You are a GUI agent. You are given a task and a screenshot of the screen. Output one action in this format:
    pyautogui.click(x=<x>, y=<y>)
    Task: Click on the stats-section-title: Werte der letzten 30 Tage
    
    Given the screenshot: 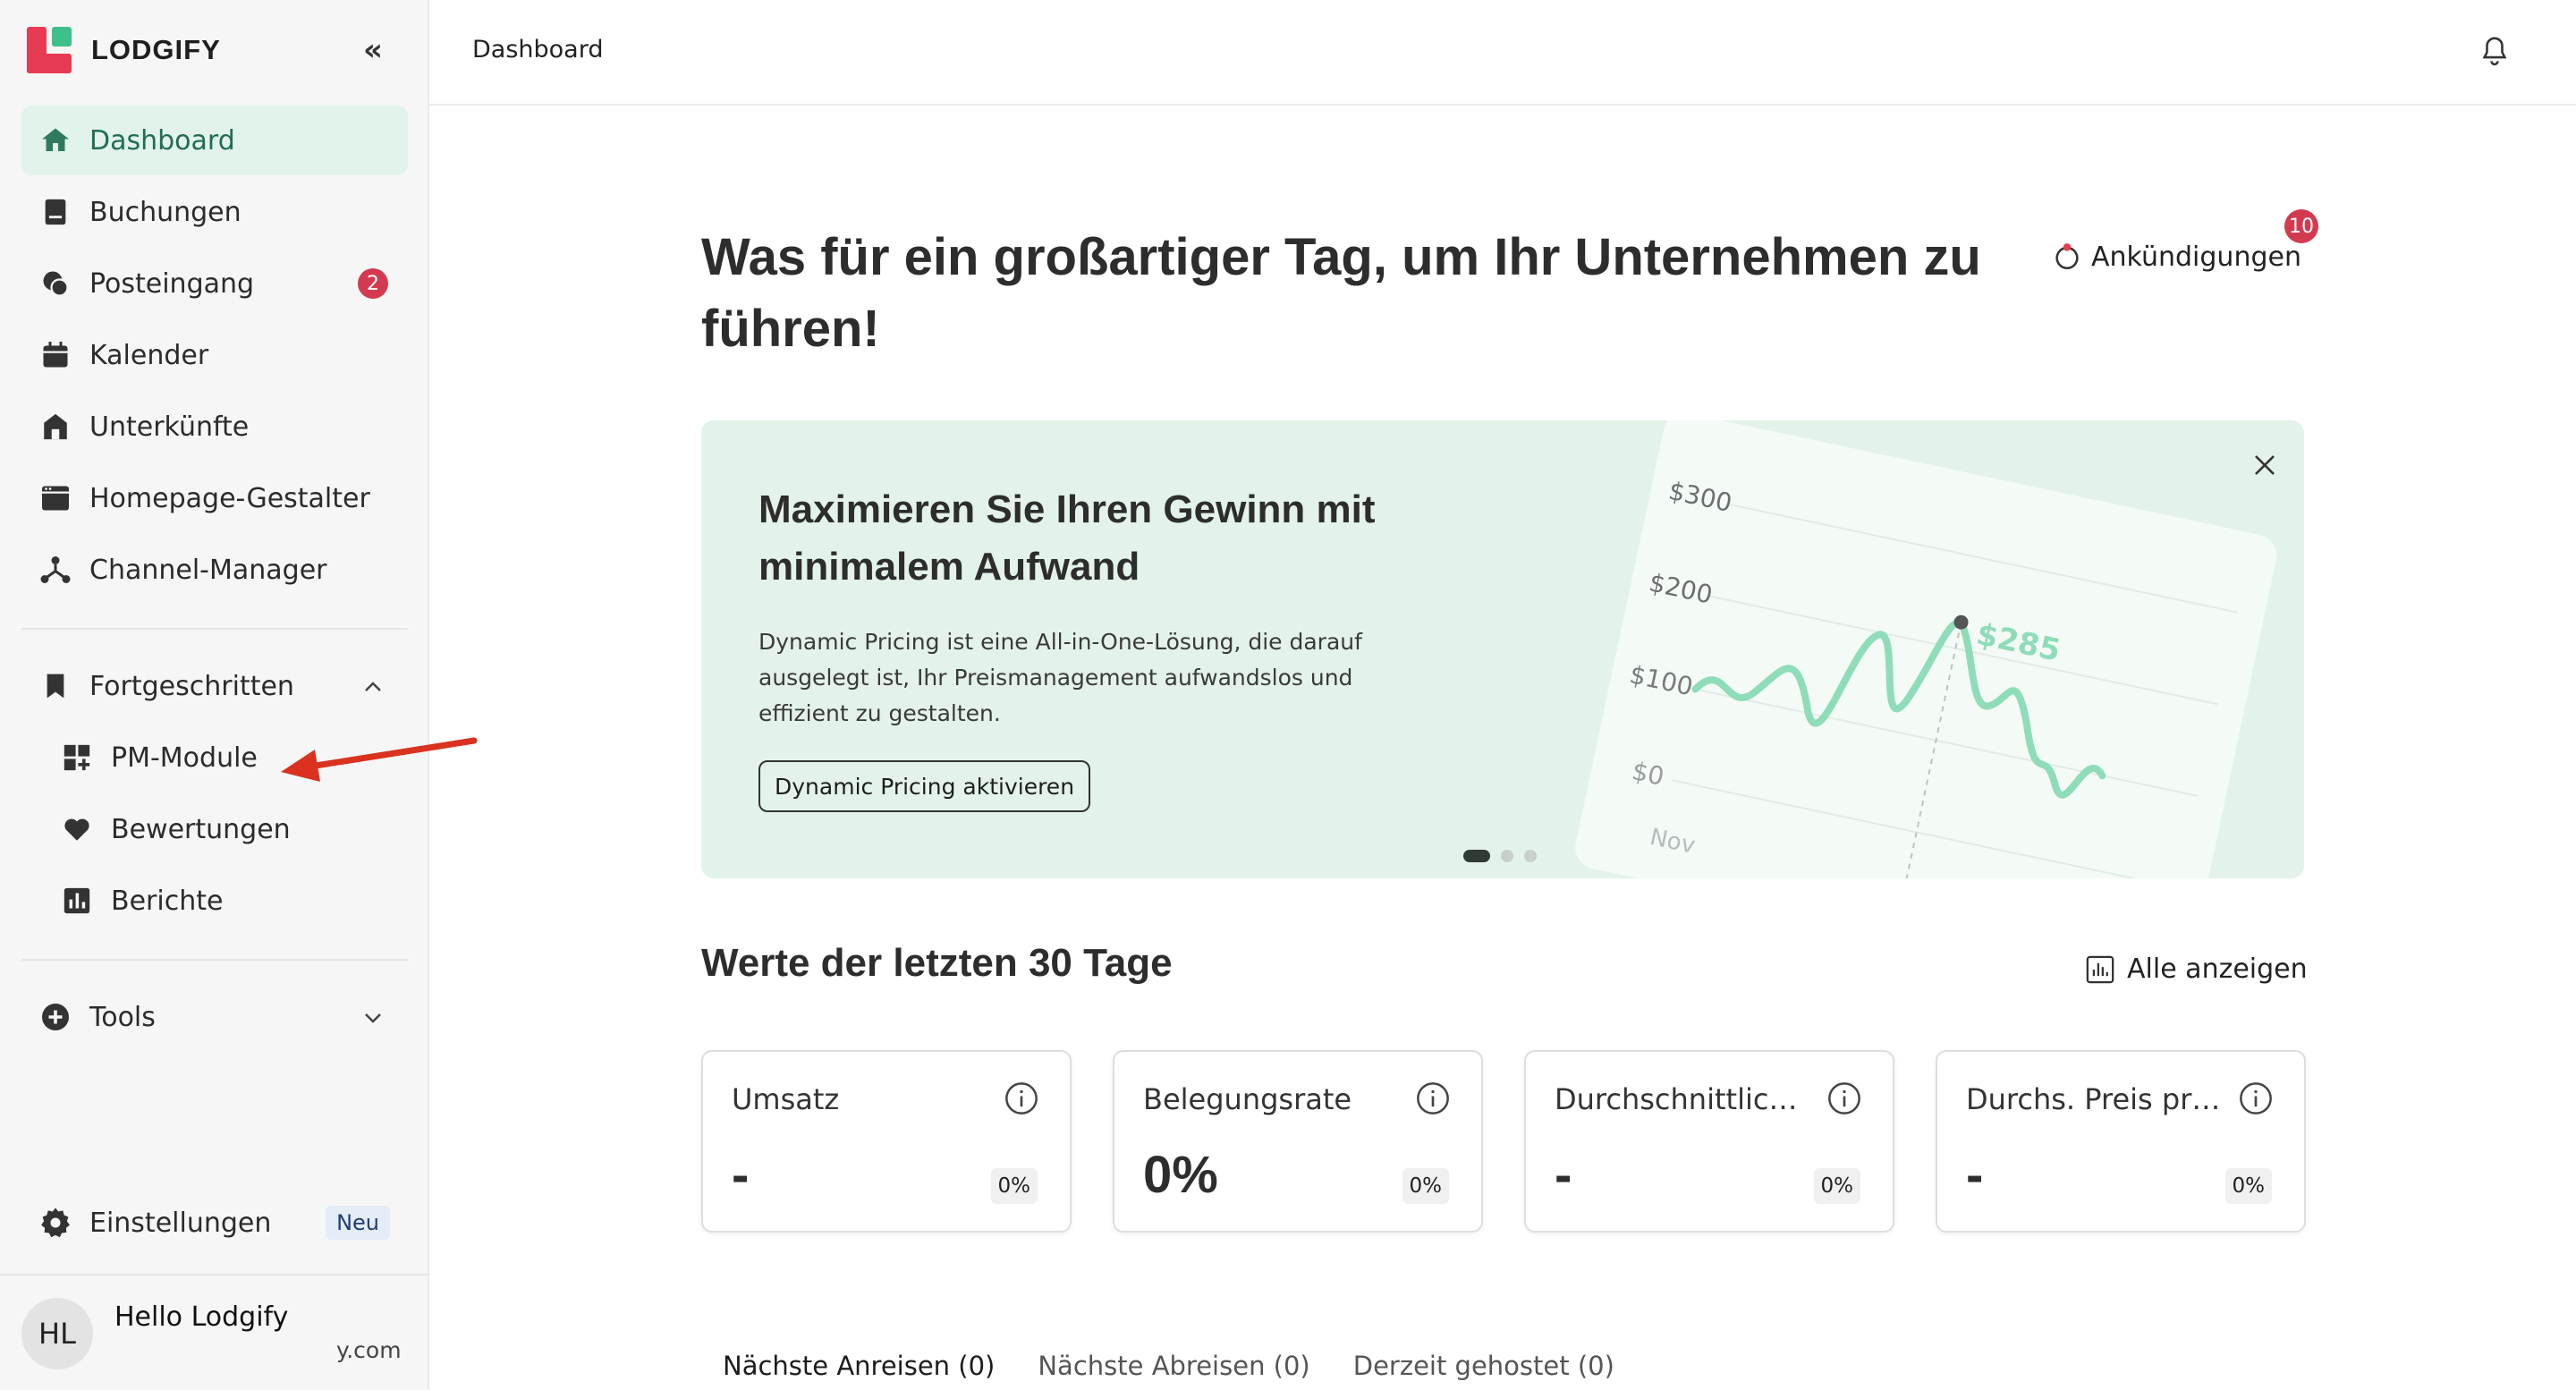 What is the action you would take?
    pyautogui.click(x=937, y=963)
    